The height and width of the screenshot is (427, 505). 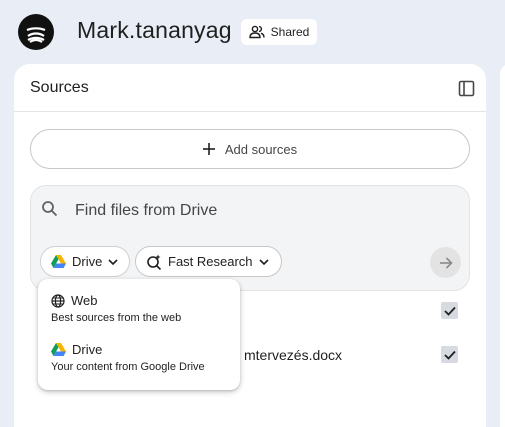 I want to click on submit-search-button, so click(x=445, y=262).